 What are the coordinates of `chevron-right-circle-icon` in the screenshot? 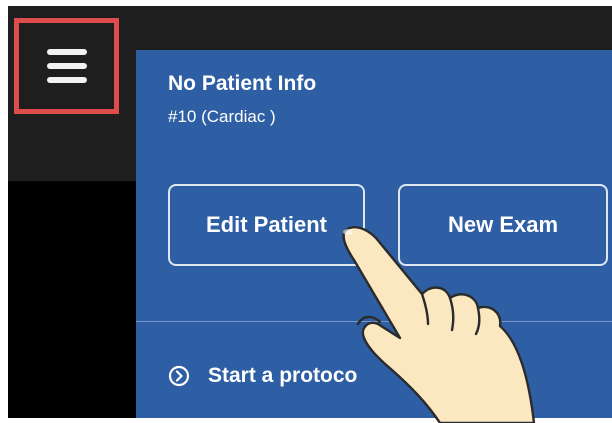 It's located at (179, 376).